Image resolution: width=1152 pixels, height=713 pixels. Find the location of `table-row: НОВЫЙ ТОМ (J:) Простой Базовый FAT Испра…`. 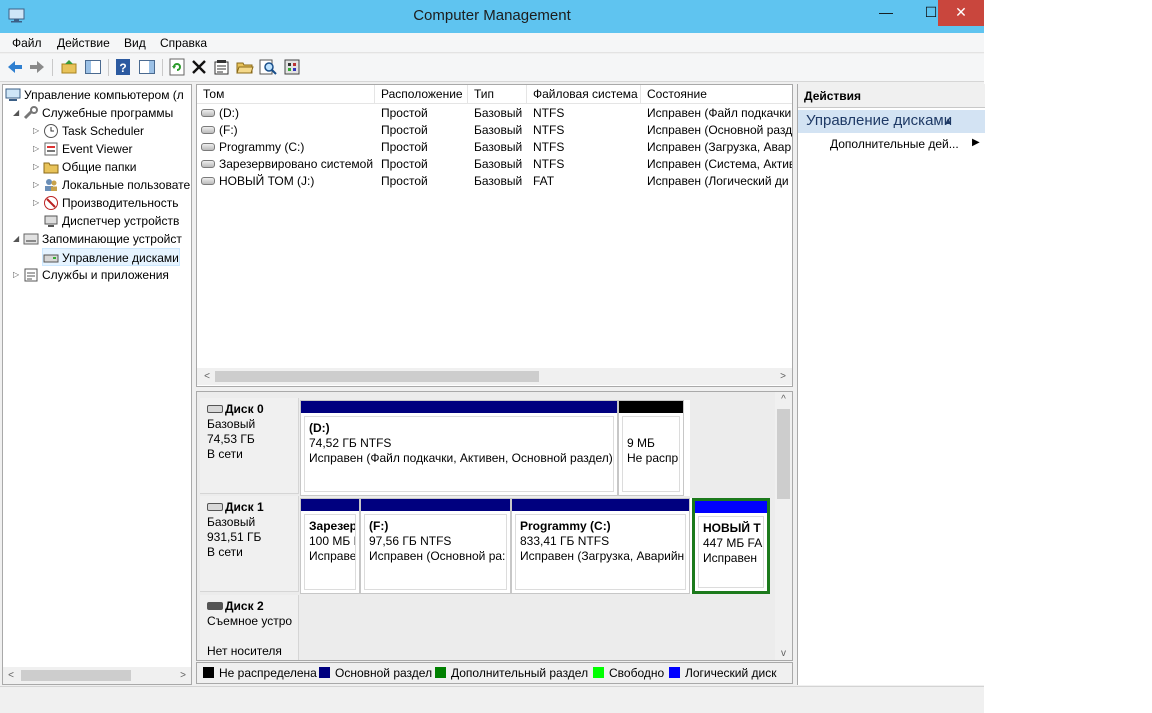

table-row: НОВЫЙ ТОМ (J:) Простой Базовый FAT Испра… is located at coordinates (494, 181).